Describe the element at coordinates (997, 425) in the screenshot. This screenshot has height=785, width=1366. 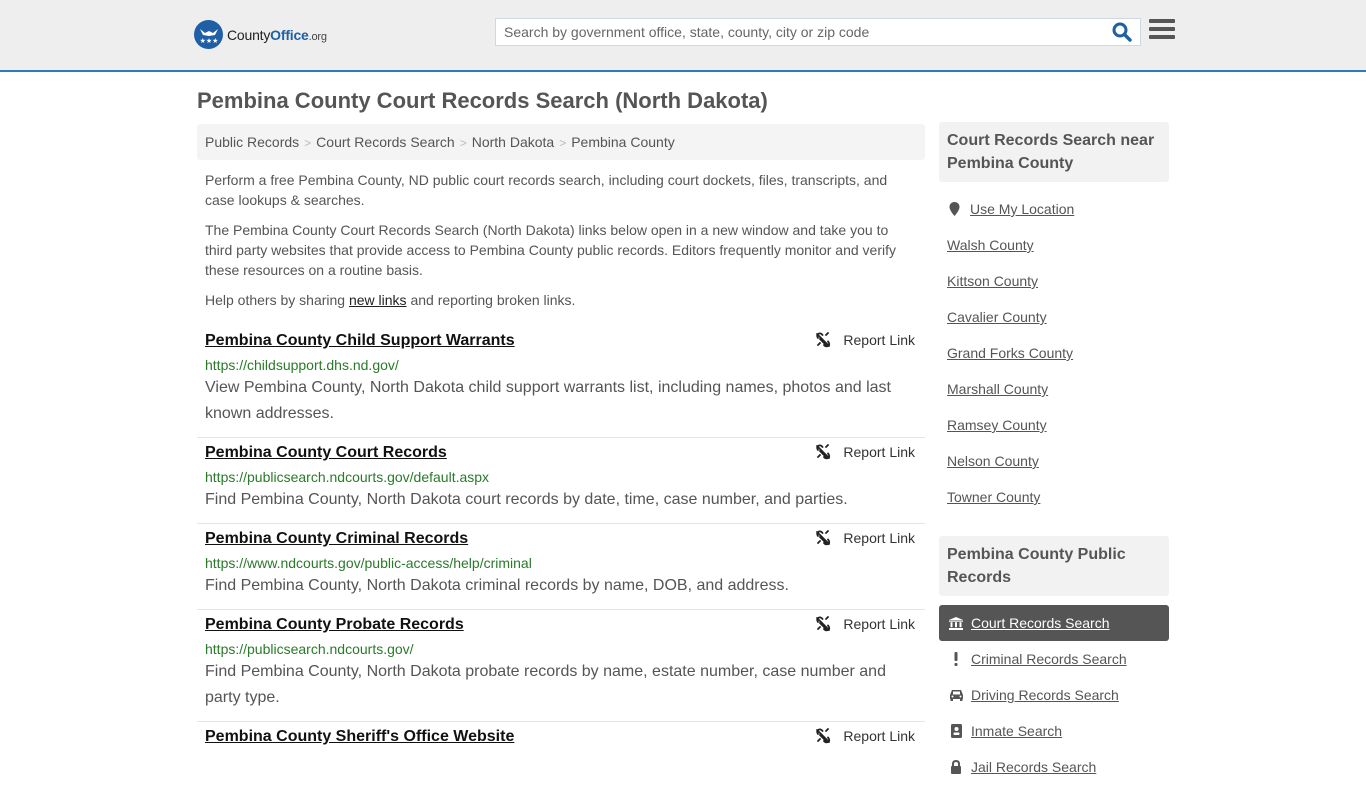
I see `nearby-county-link: Ramsey County` at that location.